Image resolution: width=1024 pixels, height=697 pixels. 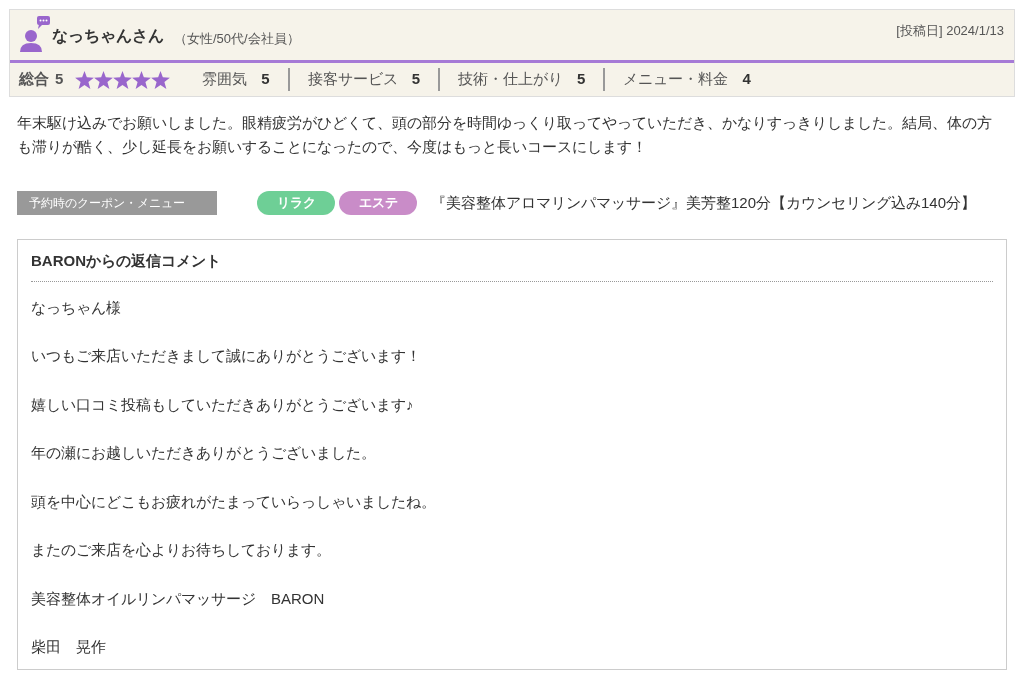 What do you see at coordinates (181, 550) in the screenshot?
I see `reply-paragraph: またのご来店を心よりお待ちしております。` at bounding box center [181, 550].